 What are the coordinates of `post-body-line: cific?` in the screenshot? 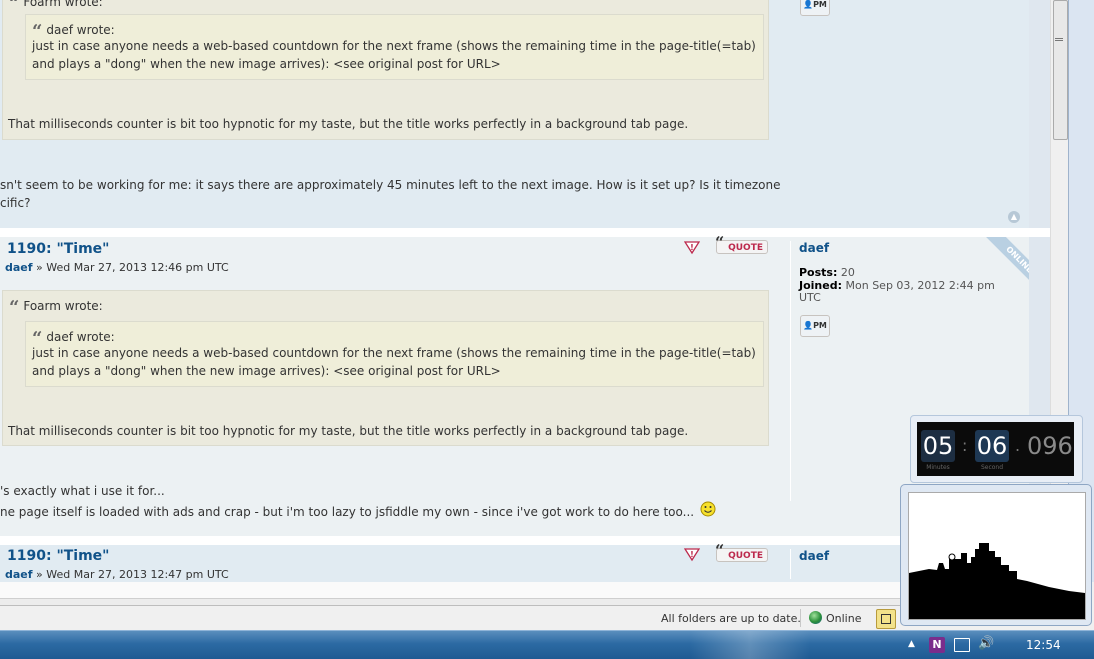 It's located at (15, 203).